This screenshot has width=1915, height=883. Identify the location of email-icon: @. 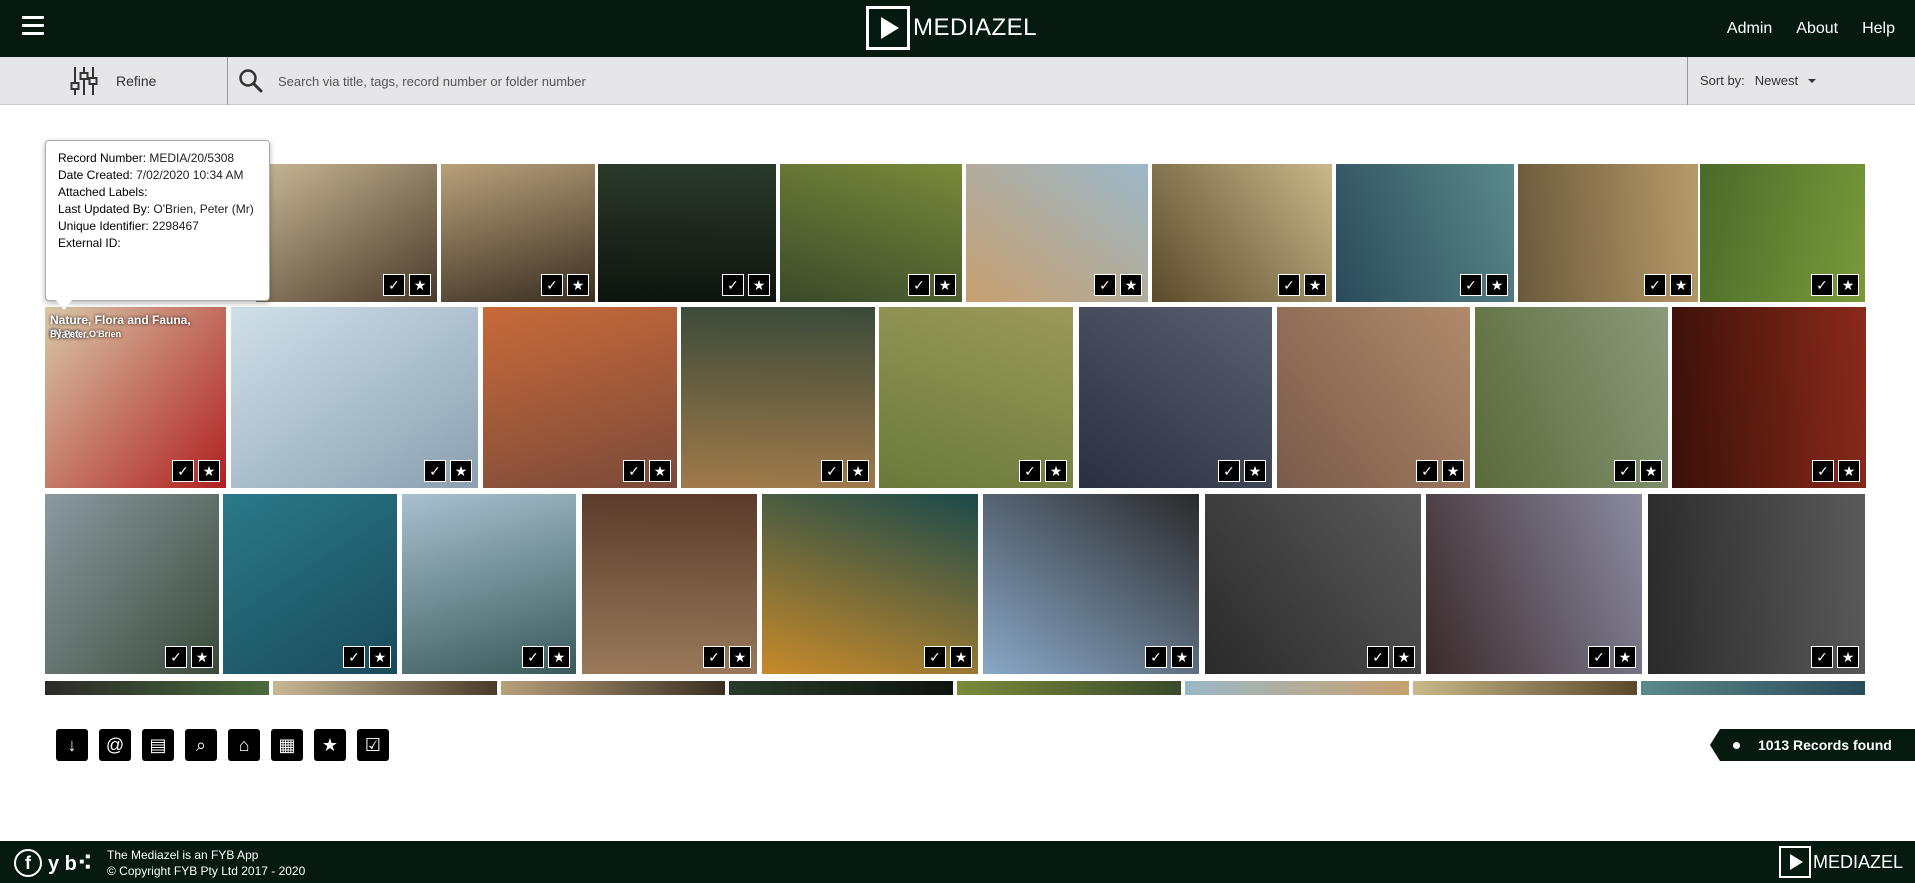
(115, 745).